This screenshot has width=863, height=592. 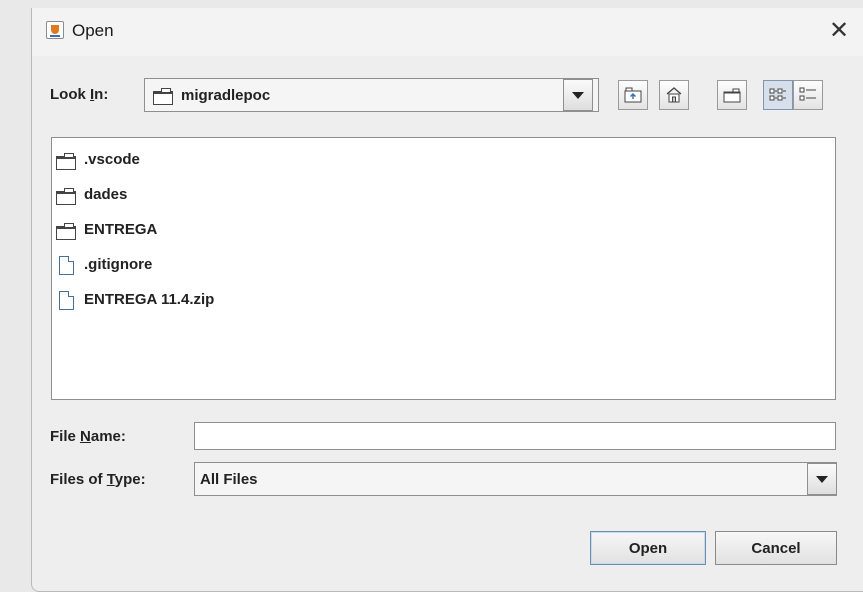 I want to click on list-item: .gitignore, so click(x=202, y=265).